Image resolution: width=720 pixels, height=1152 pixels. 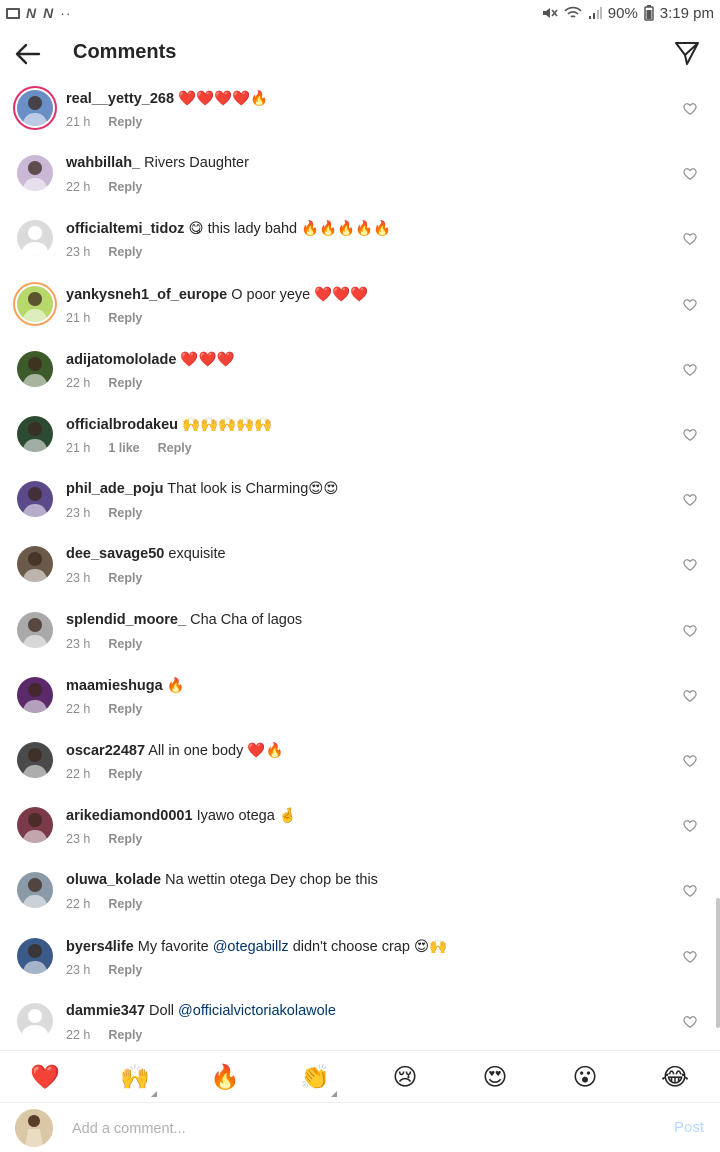 I want to click on comment-username: officialbrodakeu, so click(x=122, y=425).